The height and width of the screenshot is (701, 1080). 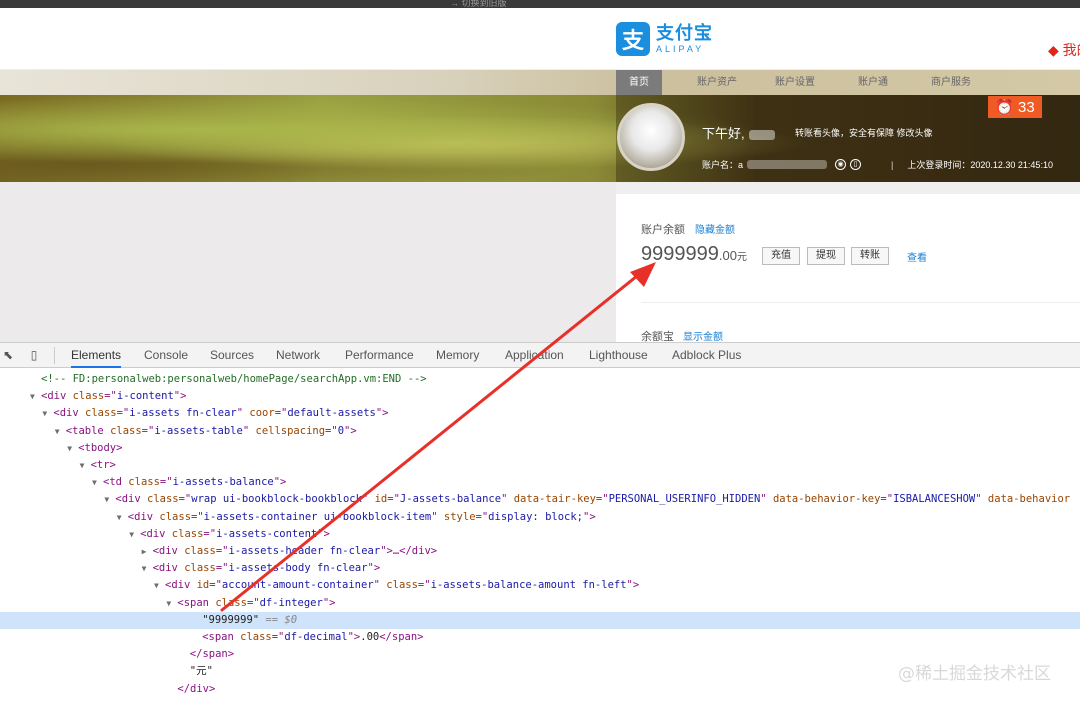 What do you see at coordinates (826, 499) in the screenshot?
I see `dom-token: data-behavior-key` at bounding box center [826, 499].